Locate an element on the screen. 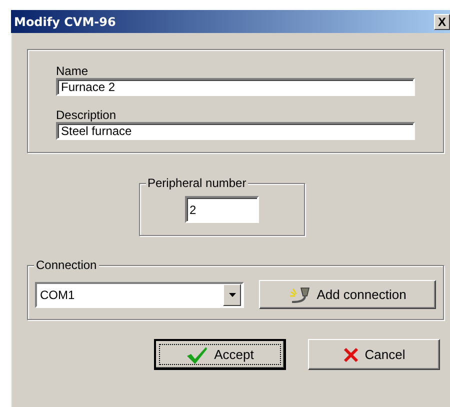  input-field: 2 is located at coordinates (221, 209).